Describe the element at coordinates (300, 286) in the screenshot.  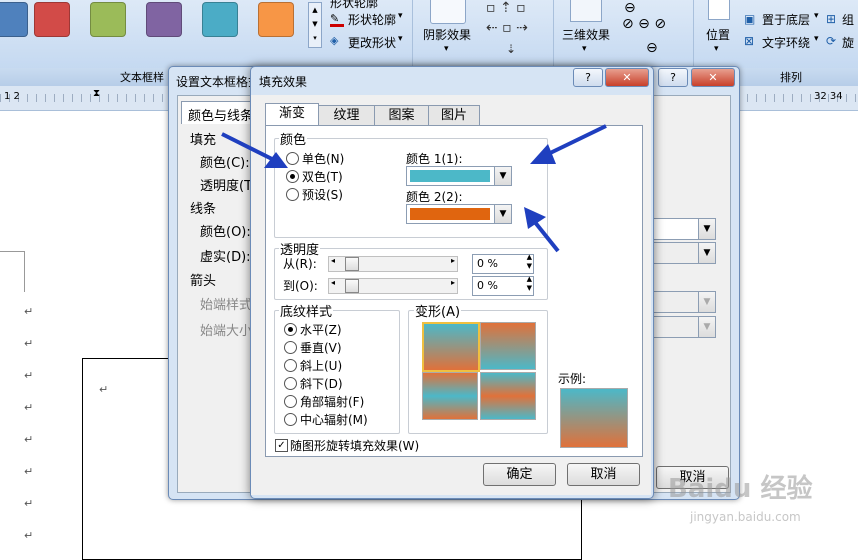
I see `to-label: 到(O):` at that location.